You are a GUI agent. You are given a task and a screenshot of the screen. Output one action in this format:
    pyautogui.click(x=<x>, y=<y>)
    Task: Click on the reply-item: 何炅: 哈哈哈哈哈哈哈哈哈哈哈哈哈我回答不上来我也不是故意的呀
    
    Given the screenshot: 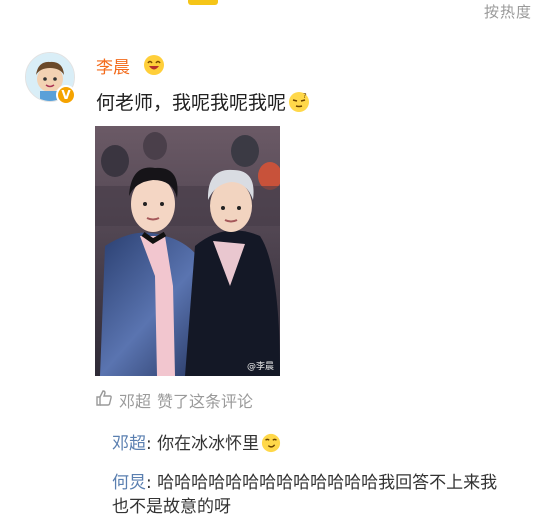 What is the action you would take?
    pyautogui.click(x=309, y=495)
    